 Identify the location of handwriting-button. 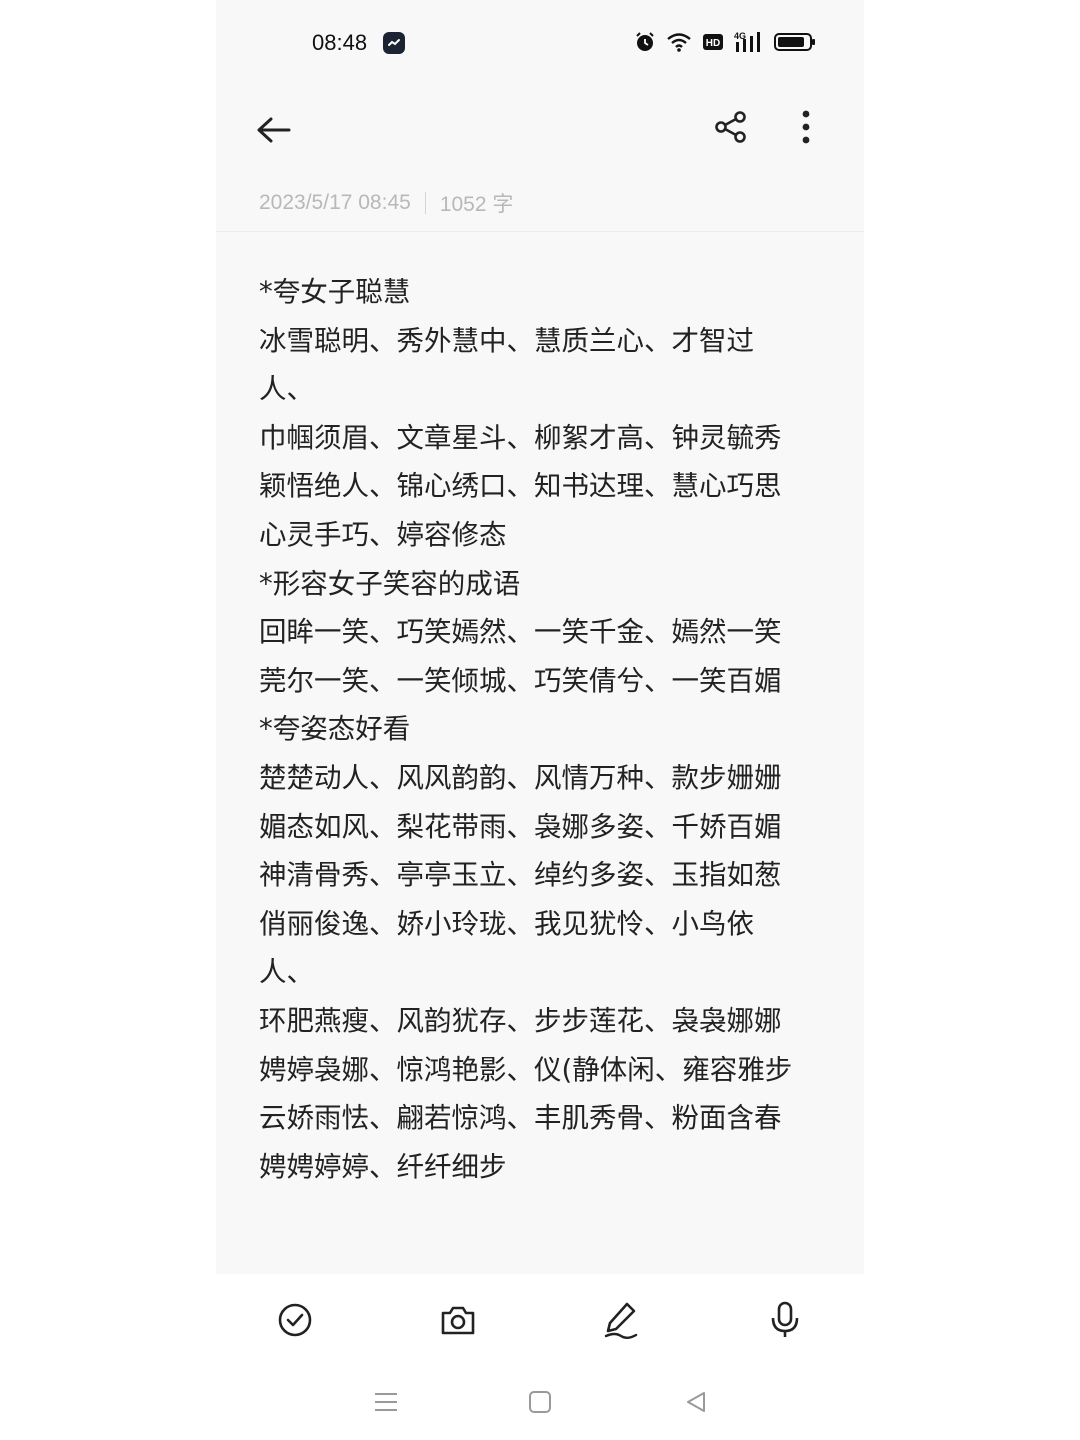
(621, 1320).